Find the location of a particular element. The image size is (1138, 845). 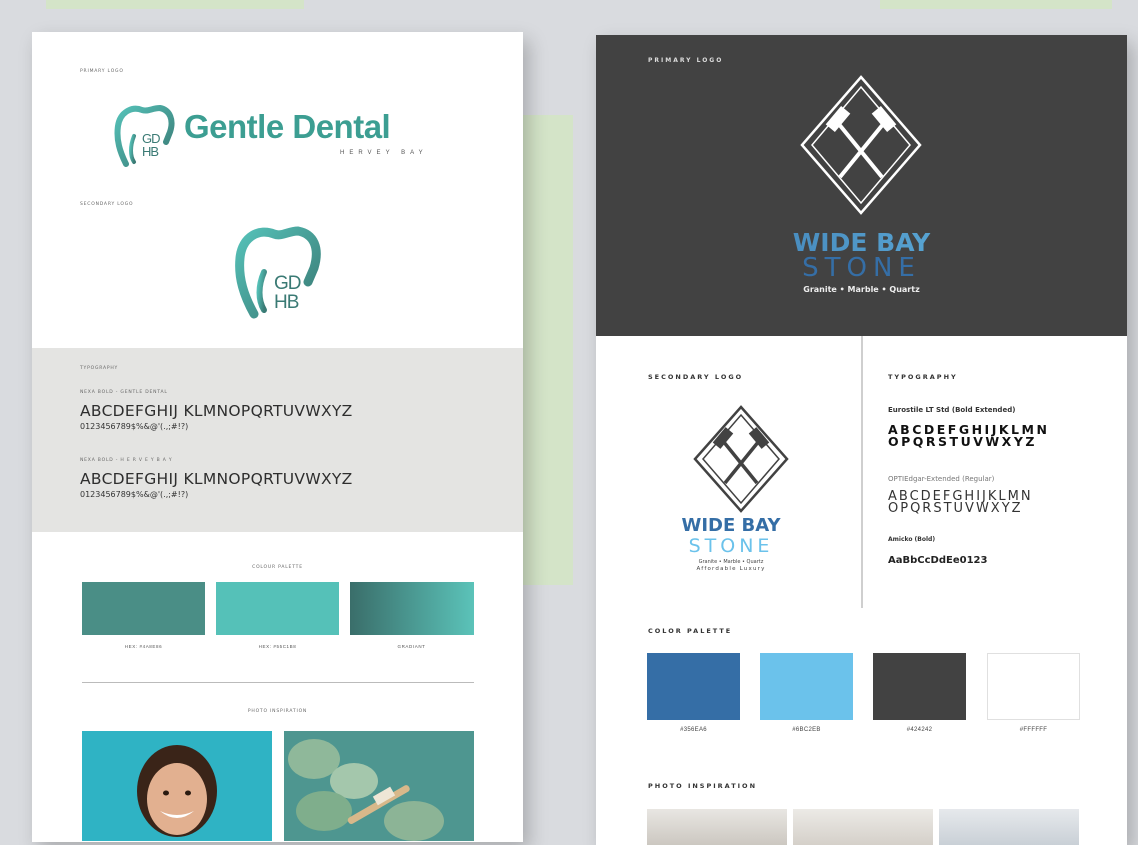

font2-alphabet: ABCDEFGHIJ KLMNOPQRTUVWXYZ is located at coordinates (216, 479).